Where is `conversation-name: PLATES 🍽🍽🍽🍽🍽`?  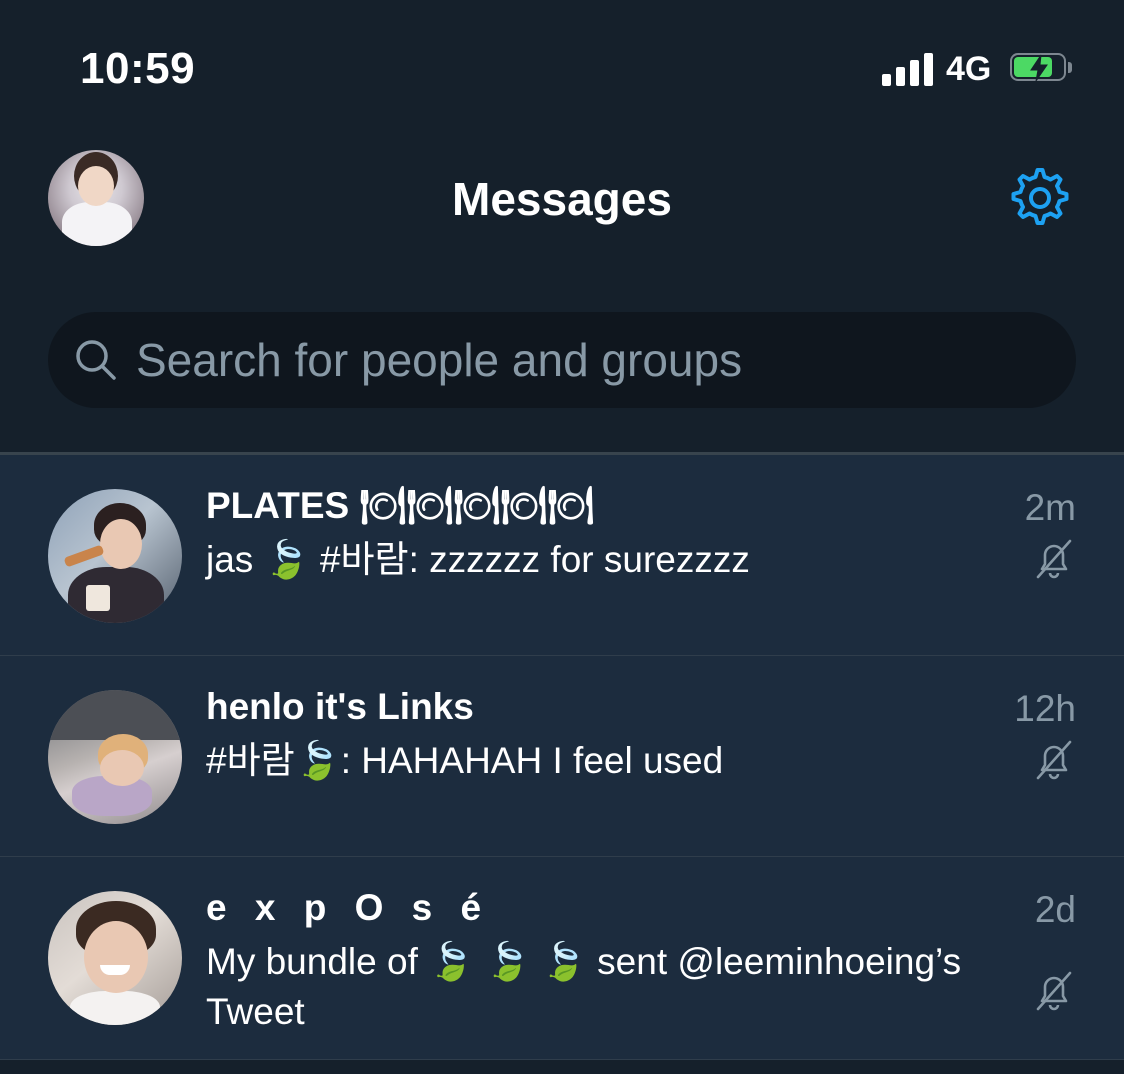 conversation-name: PLATES 🍽🍽🍽🍽🍽 is located at coordinates (400, 505).